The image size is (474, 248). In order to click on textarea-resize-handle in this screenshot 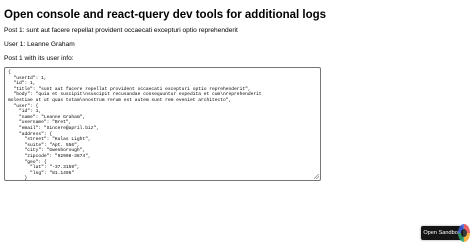, I will do `click(316, 176)`.